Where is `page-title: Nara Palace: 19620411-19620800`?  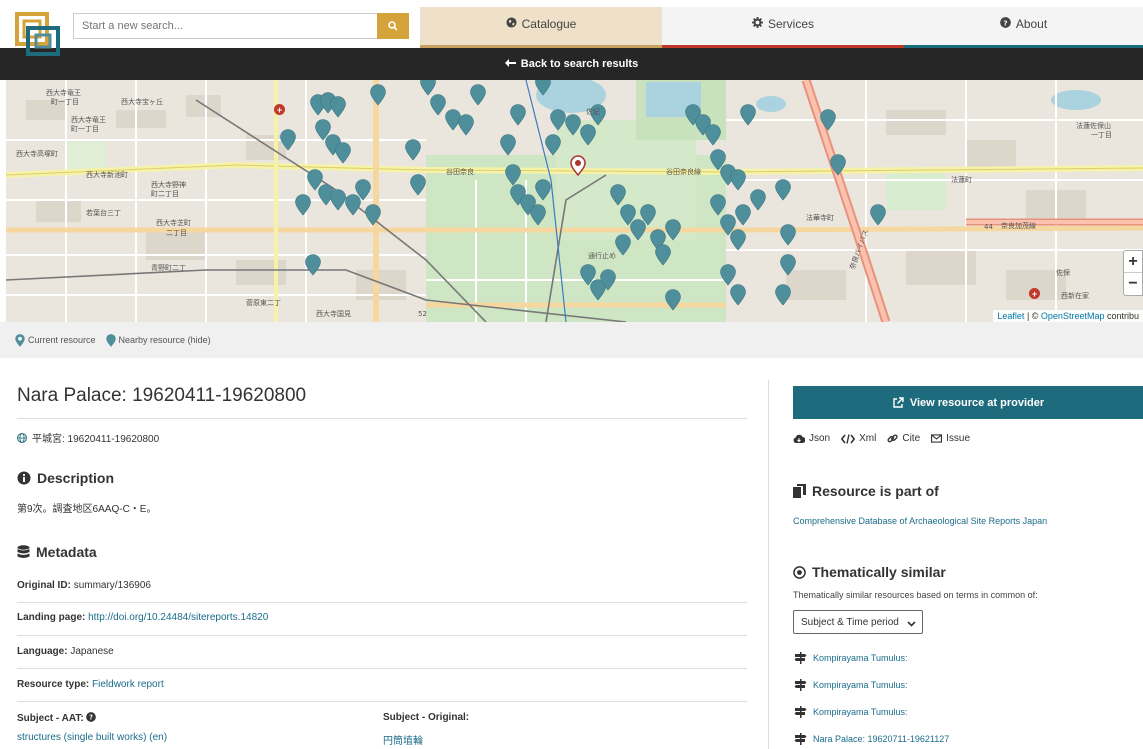 page-title: Nara Palace: 19620411-19620800 is located at coordinates (162, 395).